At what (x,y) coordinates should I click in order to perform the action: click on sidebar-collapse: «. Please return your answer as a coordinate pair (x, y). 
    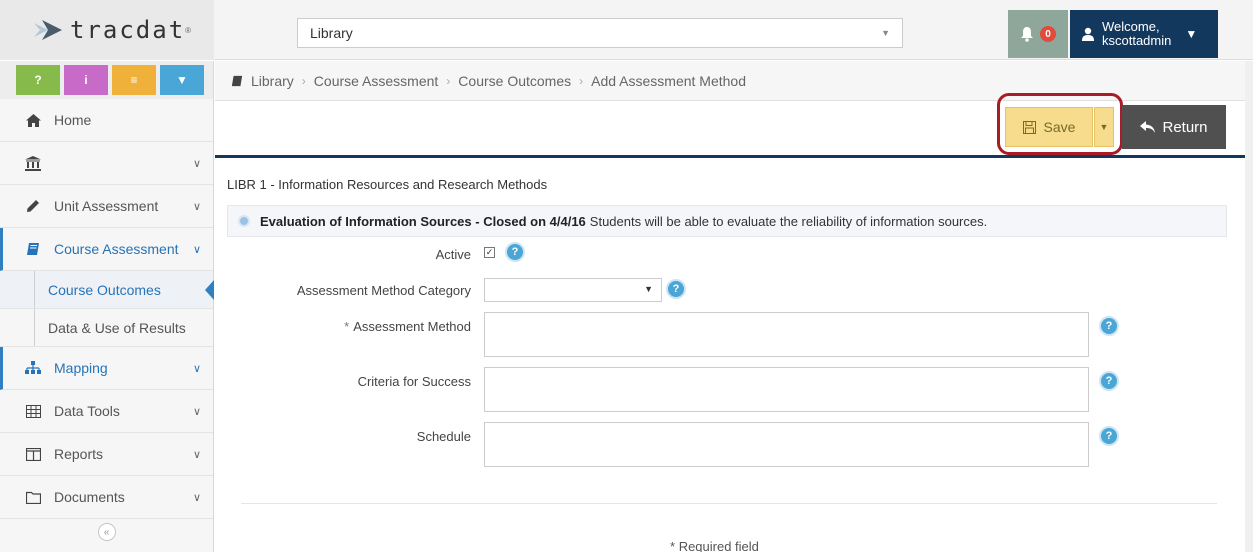
    Looking at the image, I should click on (106, 532).